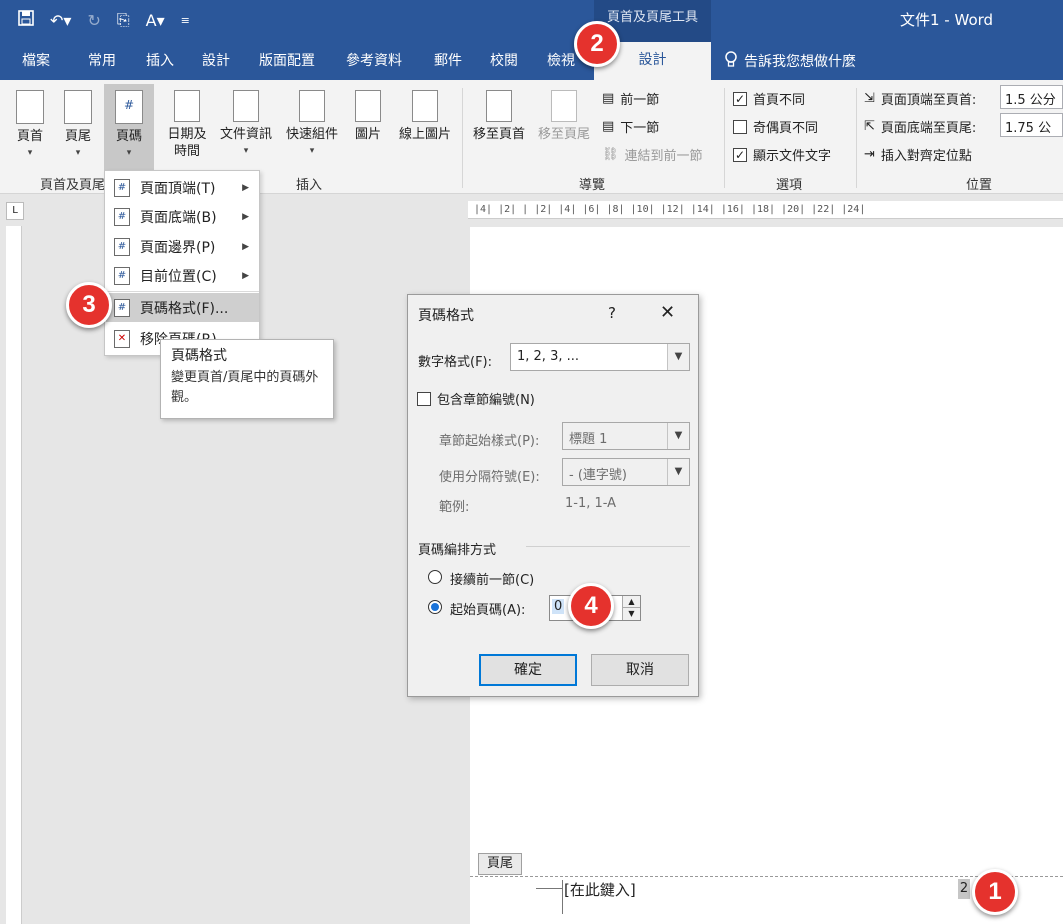  Describe the element at coordinates (26, 20) in the screenshot. I see `save-icon` at that location.